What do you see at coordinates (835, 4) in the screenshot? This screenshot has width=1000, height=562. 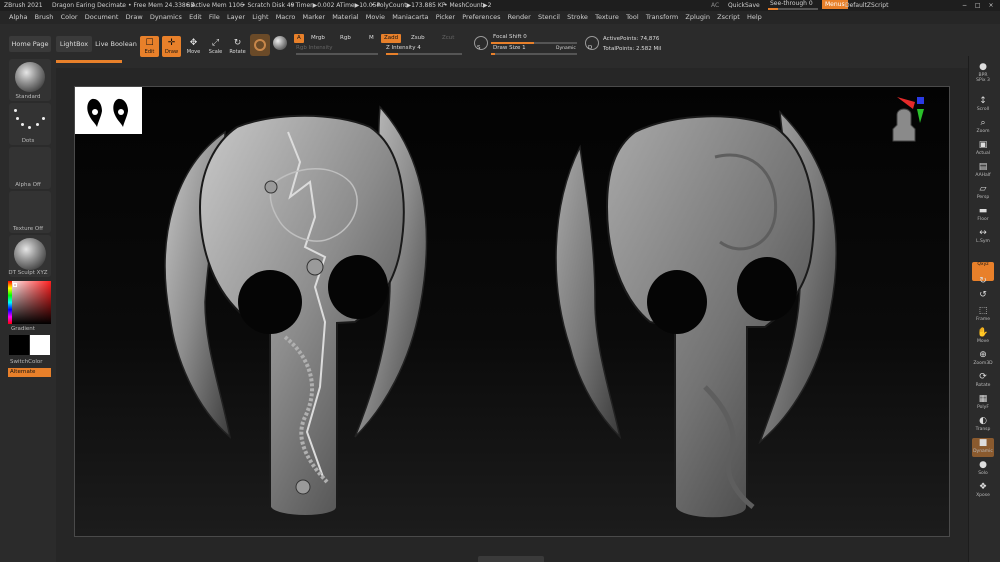 I see `menus-button: Menus` at bounding box center [835, 4].